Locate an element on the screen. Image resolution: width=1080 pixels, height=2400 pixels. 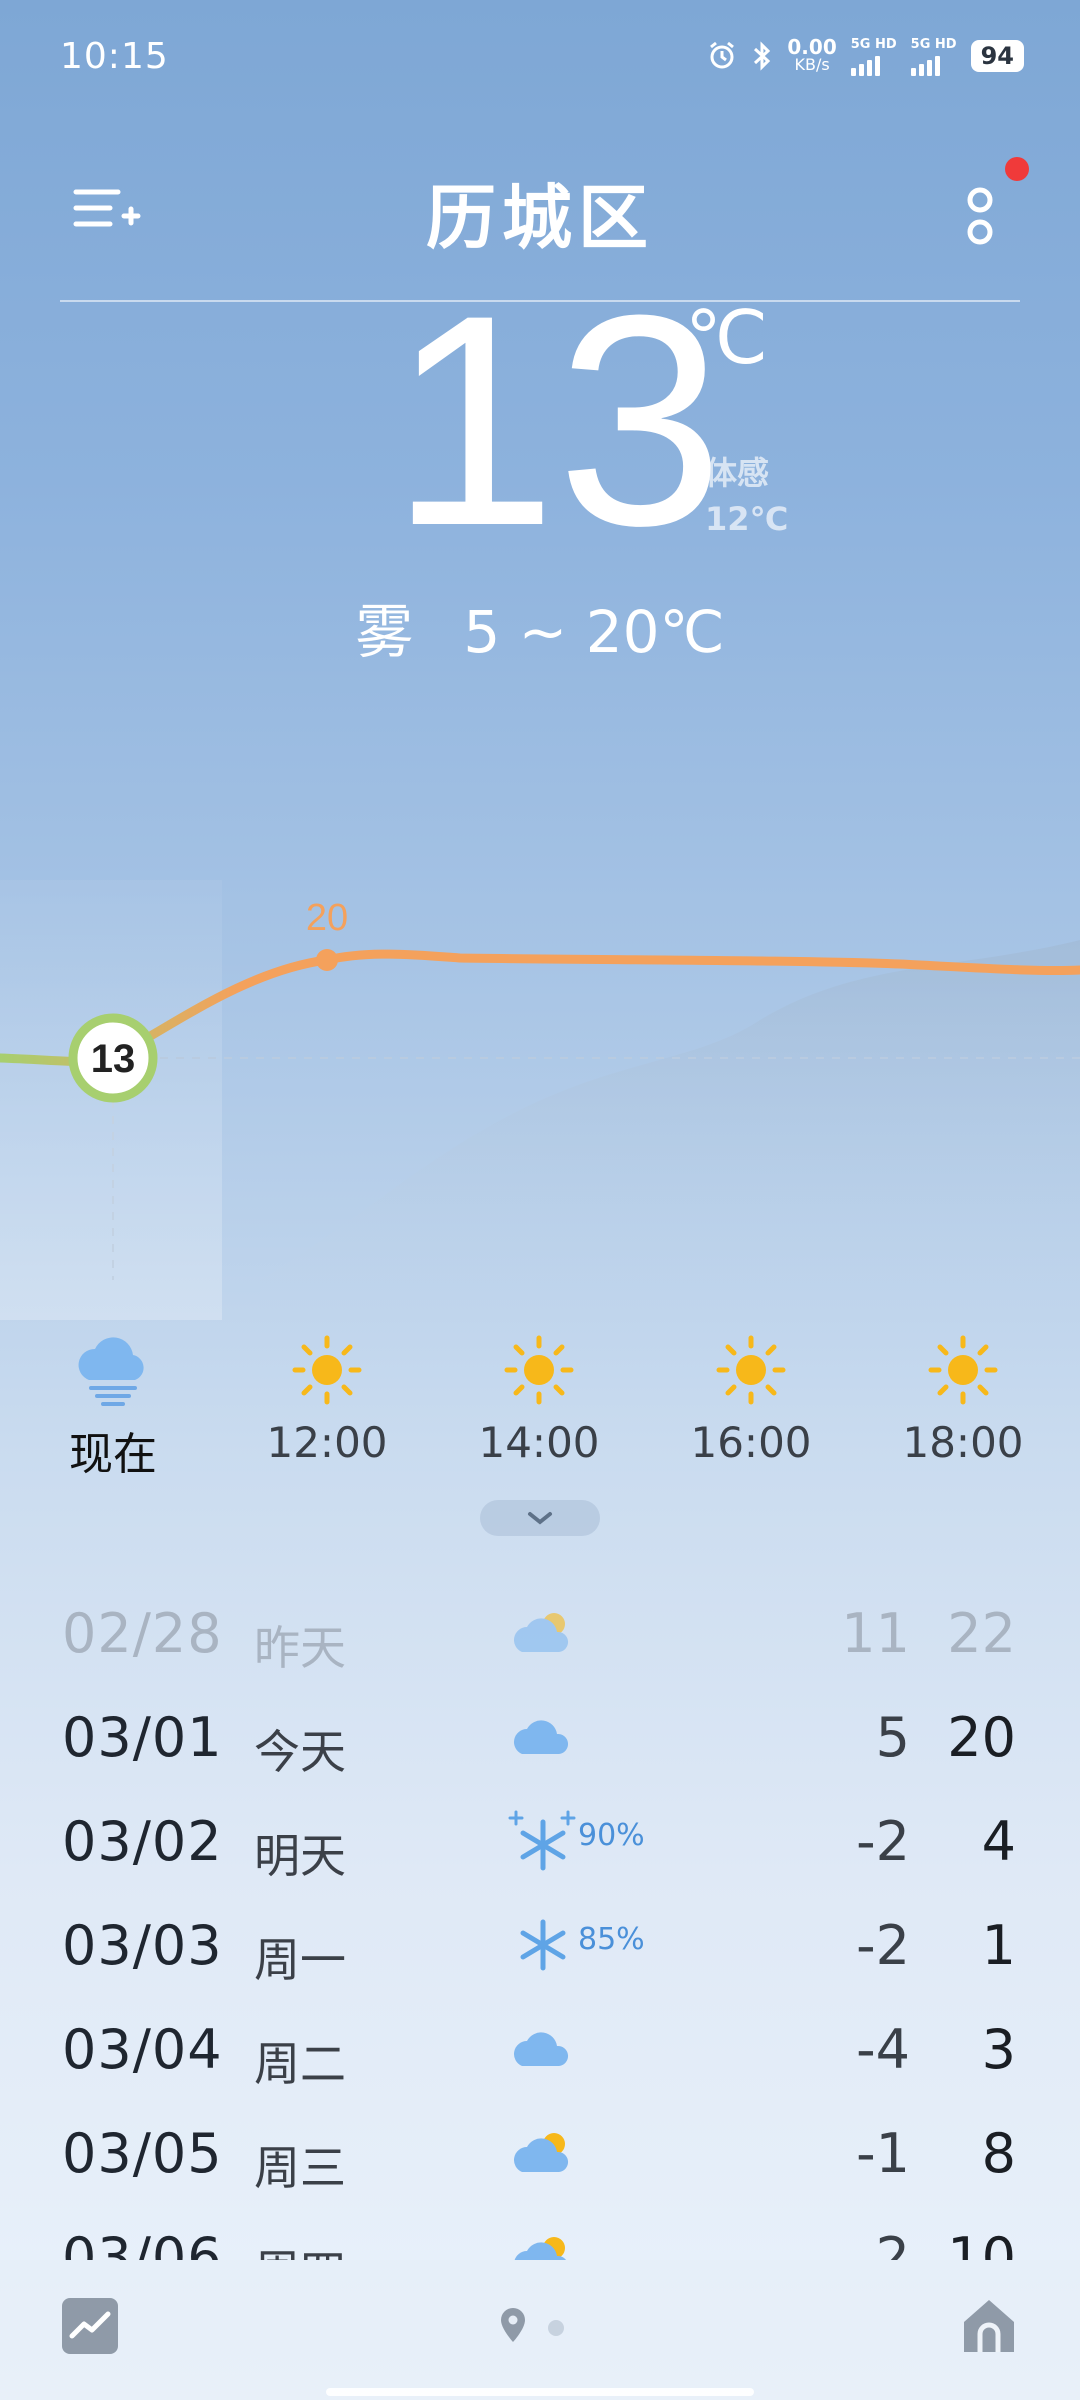
fog-icon is located at coordinates (111, 1371).